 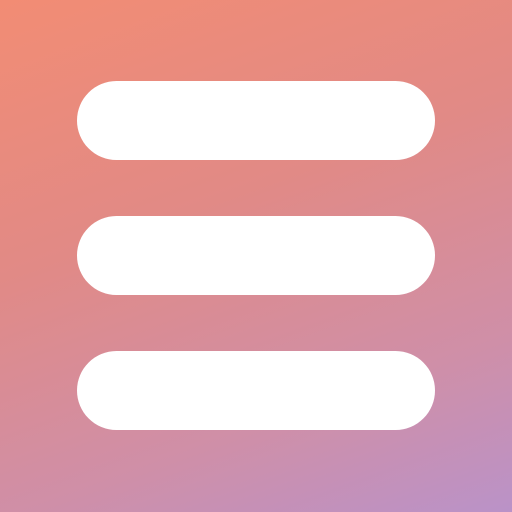 What do you see at coordinates (256, 390) in the screenshot?
I see `menu-bar-bottom` at bounding box center [256, 390].